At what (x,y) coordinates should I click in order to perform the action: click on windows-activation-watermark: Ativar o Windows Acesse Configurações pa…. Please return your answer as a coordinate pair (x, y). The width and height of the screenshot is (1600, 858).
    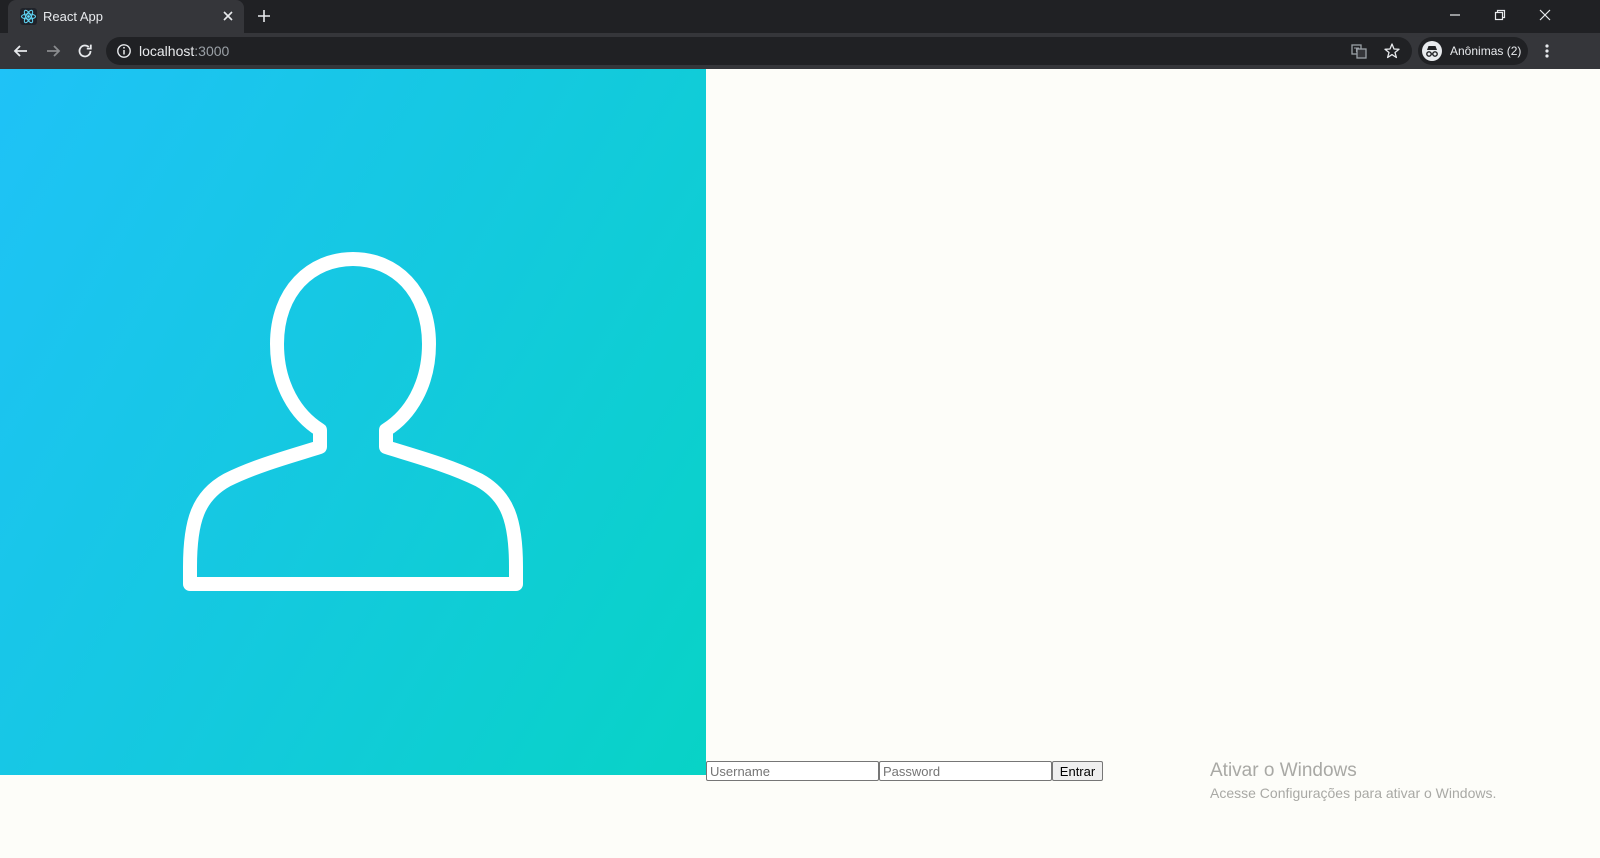
    Looking at the image, I should click on (1353, 780).